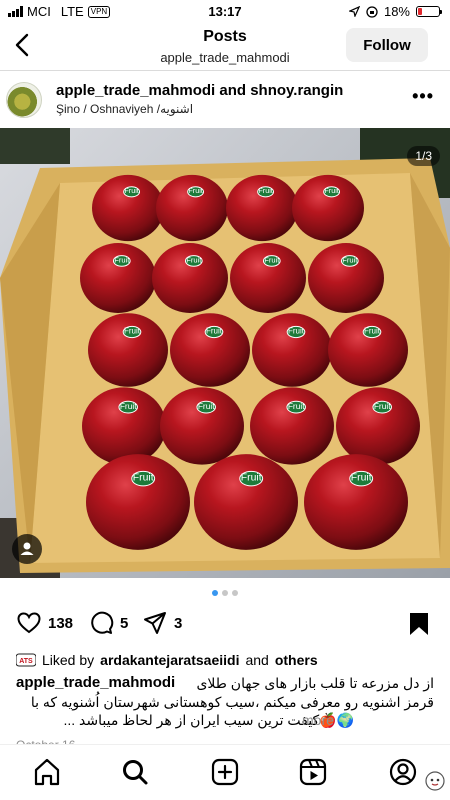  What do you see at coordinates (47, 772) in the screenshot?
I see `home-icon` at bounding box center [47, 772].